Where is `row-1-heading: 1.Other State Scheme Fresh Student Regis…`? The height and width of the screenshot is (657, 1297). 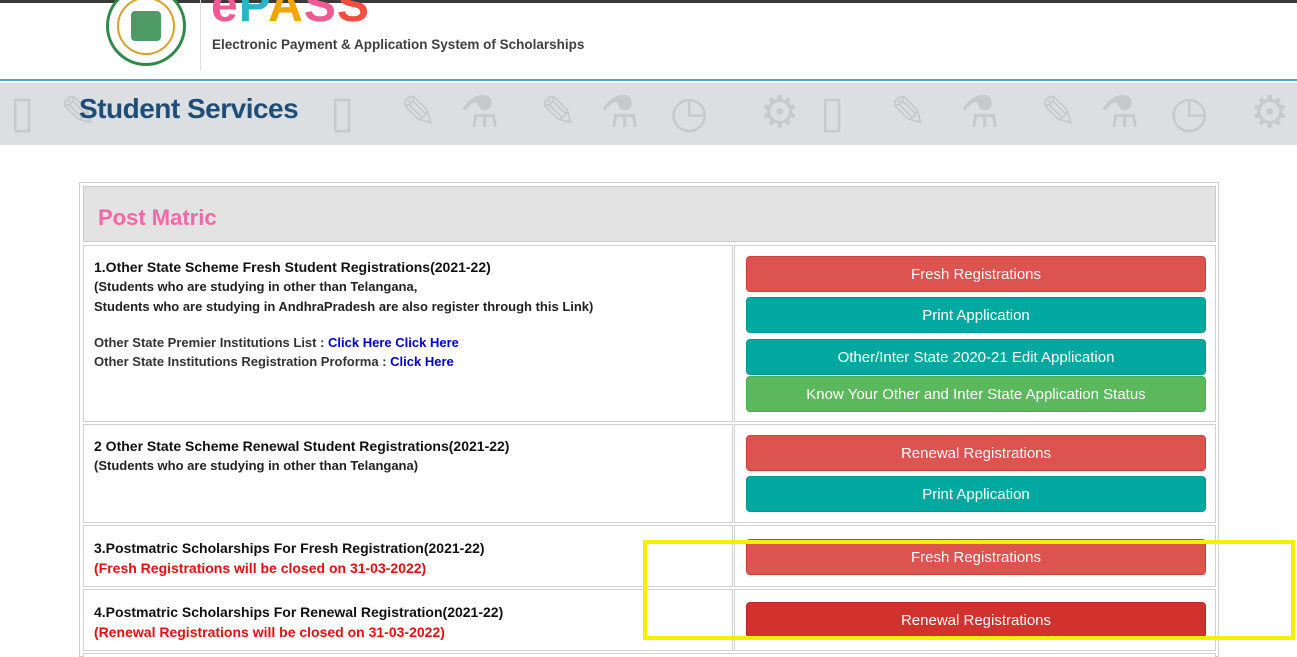
row-1-heading: 1.Other State Scheme Fresh Student Regis… is located at coordinates (292, 267).